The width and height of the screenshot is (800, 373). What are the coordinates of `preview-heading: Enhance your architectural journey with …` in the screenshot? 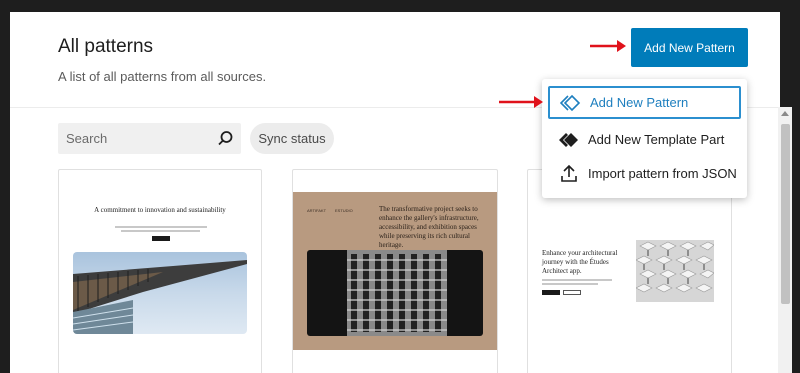 It's located at (580, 262).